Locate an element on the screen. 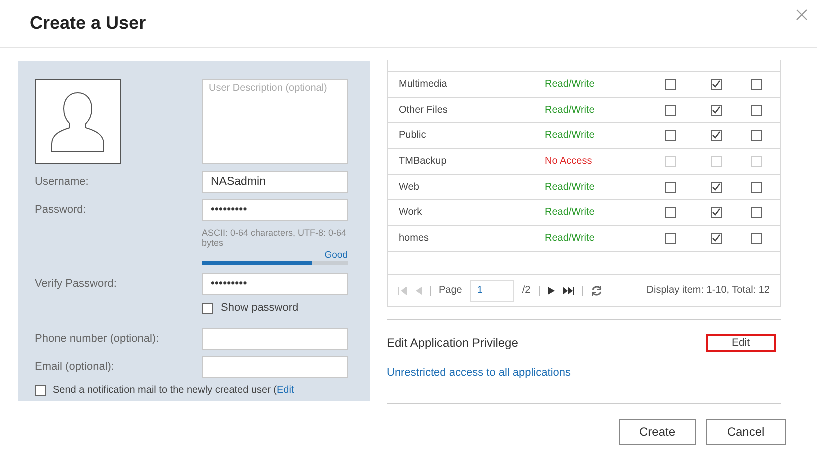  folder-name: Other Files is located at coordinates (424, 110).